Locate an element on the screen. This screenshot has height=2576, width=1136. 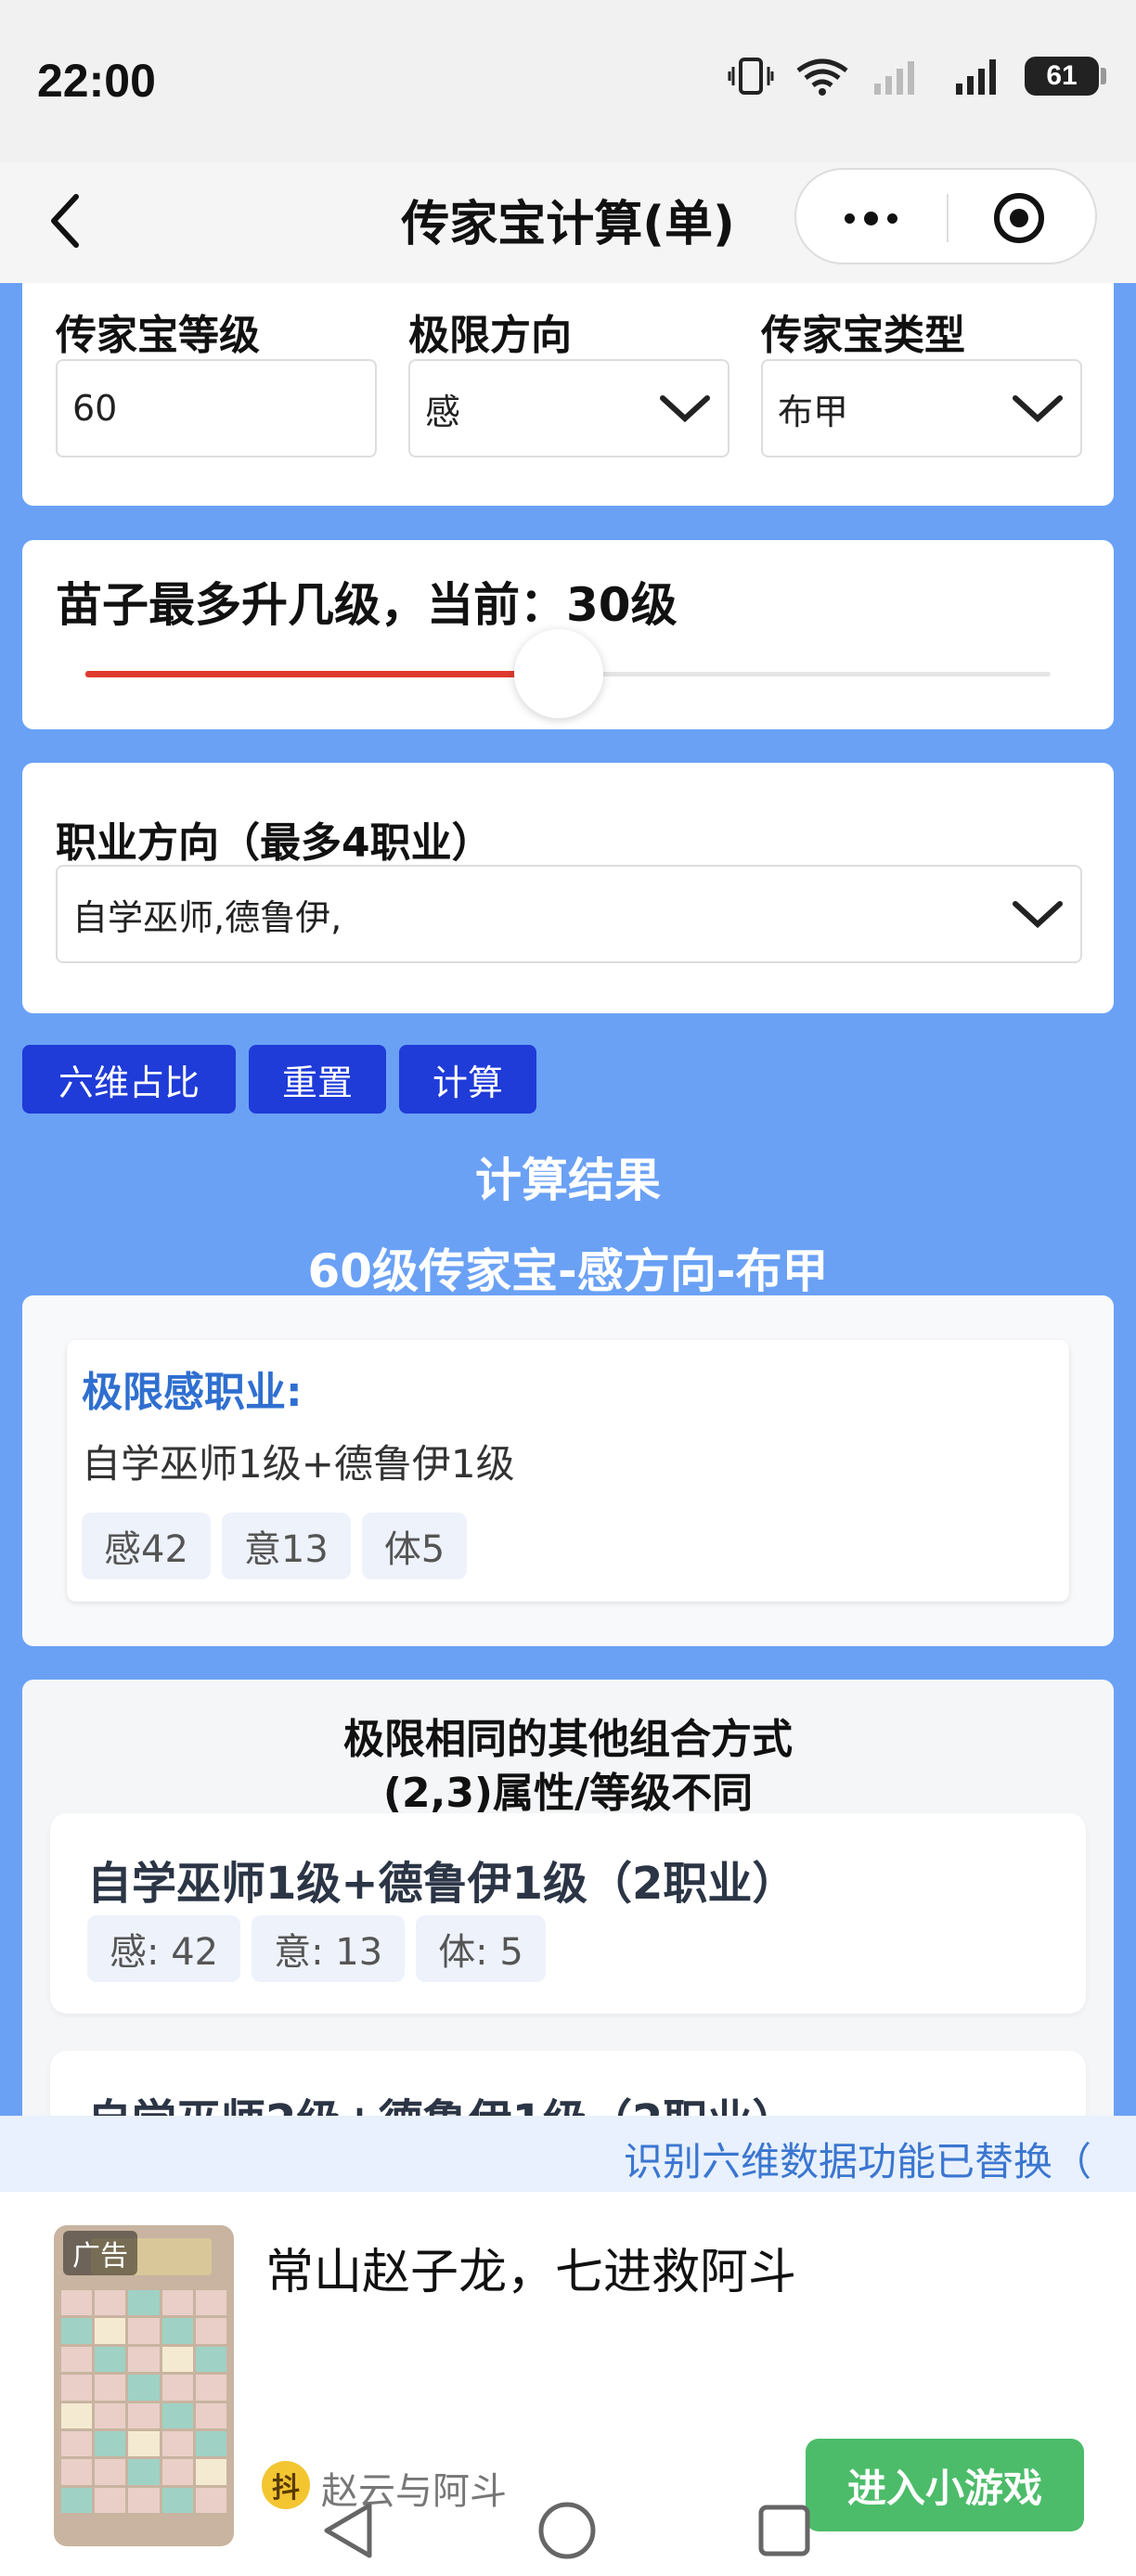
level-value: 60 is located at coordinates (95, 409).